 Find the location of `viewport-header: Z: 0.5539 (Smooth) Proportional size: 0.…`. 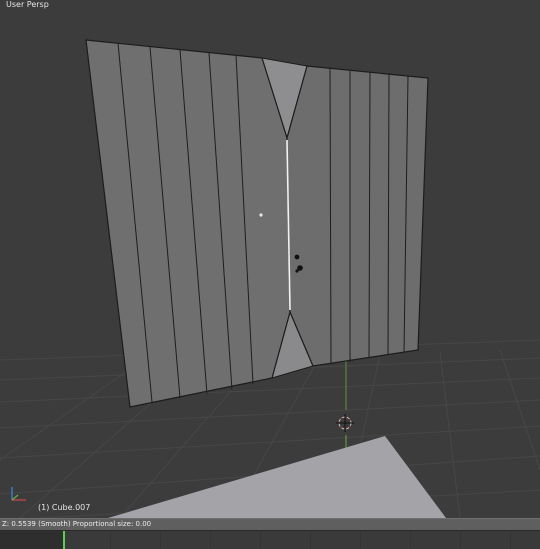

viewport-header: Z: 0.5539 (Smooth) Proportional size: 0.… is located at coordinates (270, 524).